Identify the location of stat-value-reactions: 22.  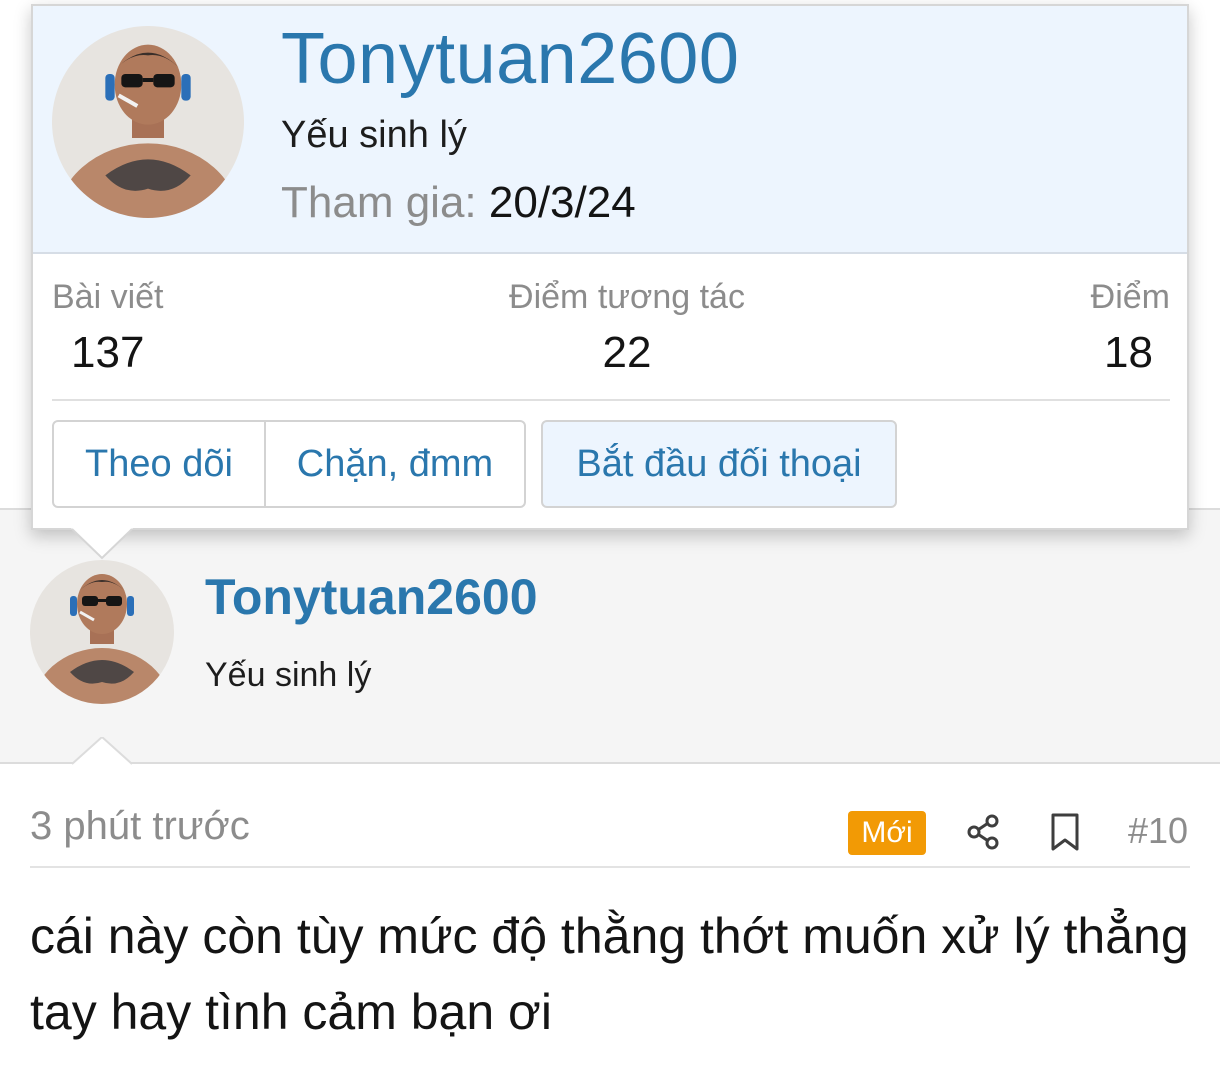
(627, 352).